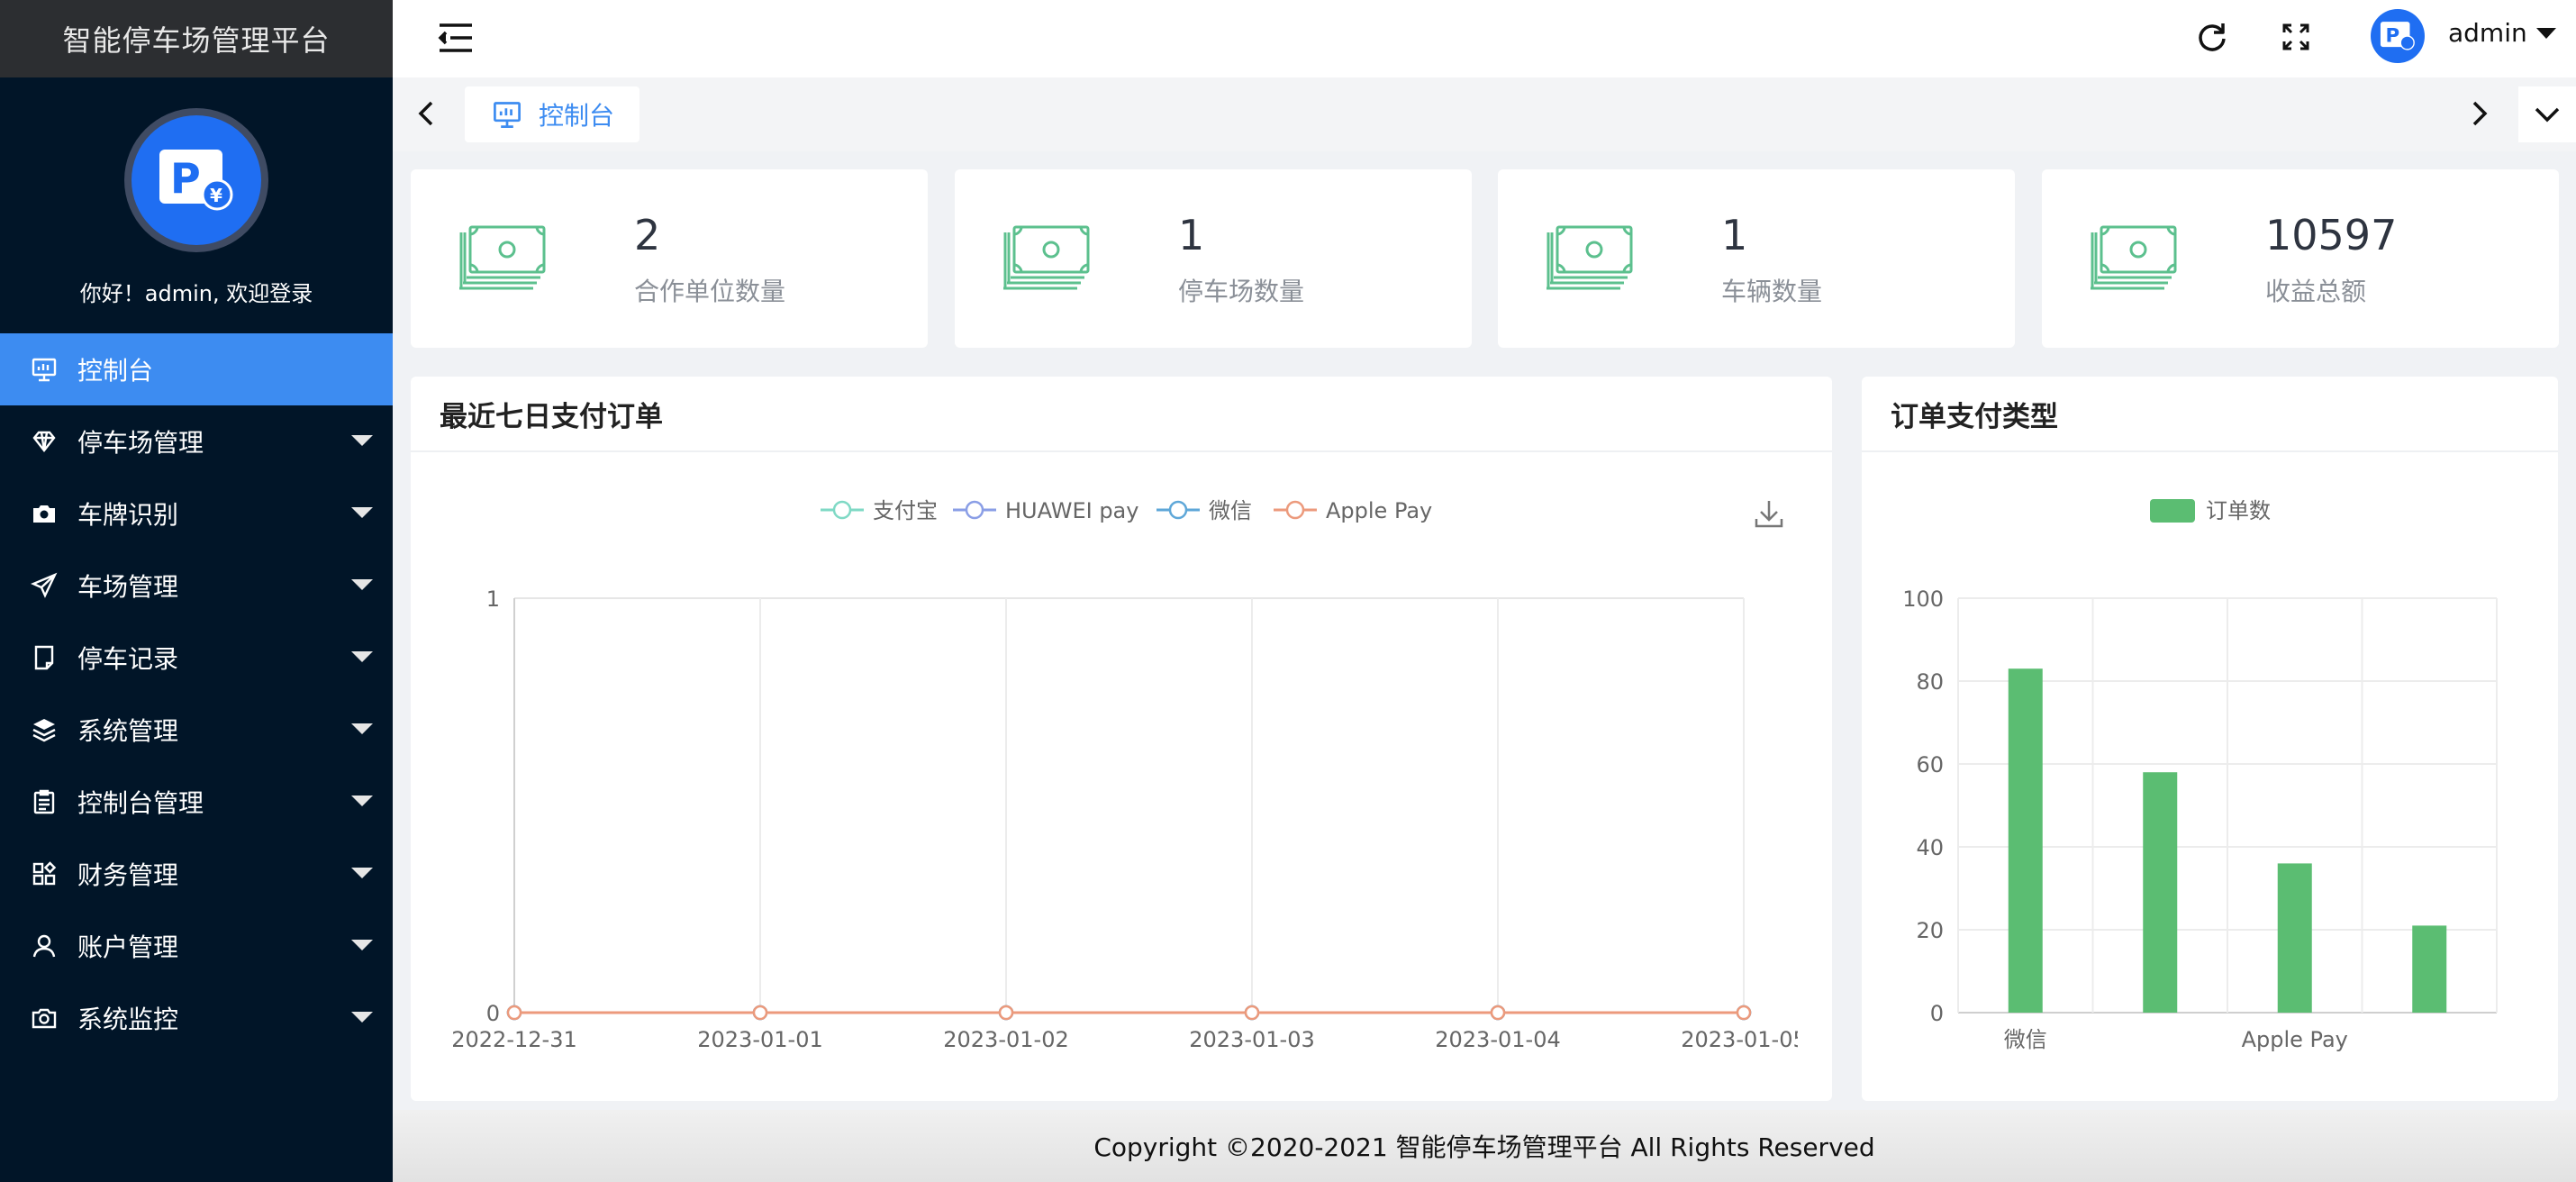  I want to click on document-icon, so click(44, 657).